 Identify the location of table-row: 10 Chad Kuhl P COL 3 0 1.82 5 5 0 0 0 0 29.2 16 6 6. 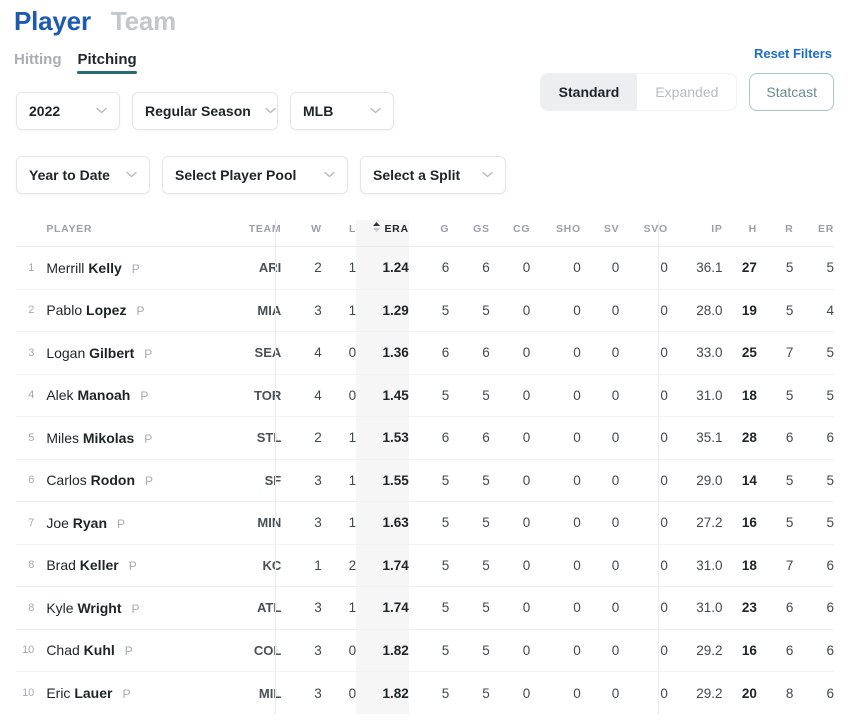
(425, 650).